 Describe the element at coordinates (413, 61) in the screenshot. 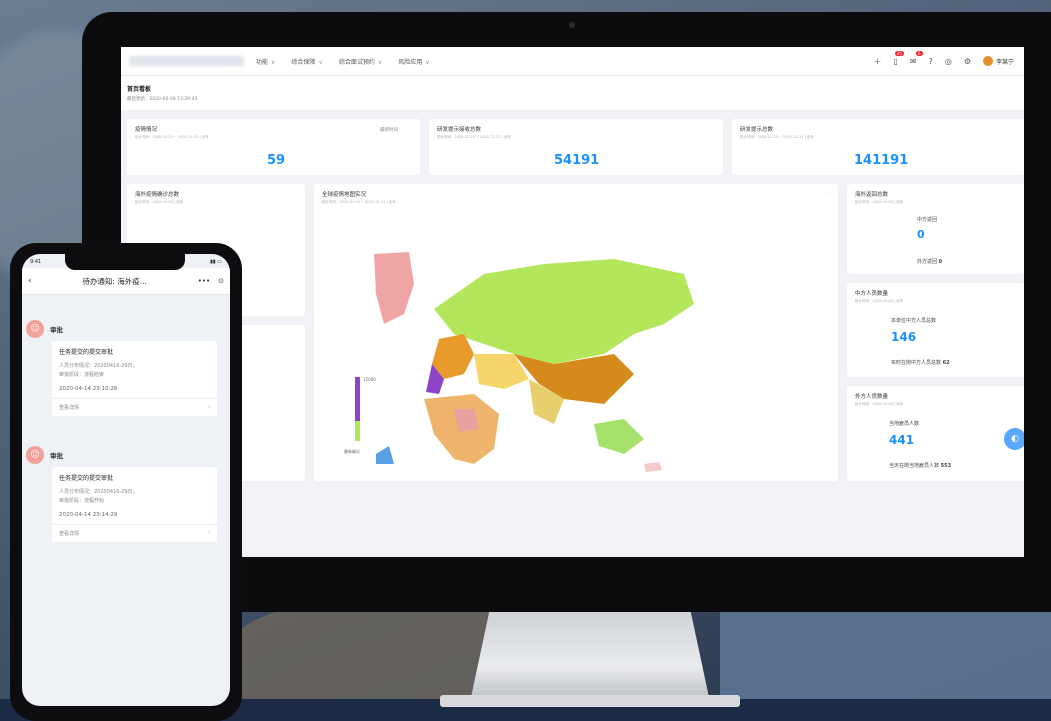

I see `nav-item: 风险应用 ∨` at that location.